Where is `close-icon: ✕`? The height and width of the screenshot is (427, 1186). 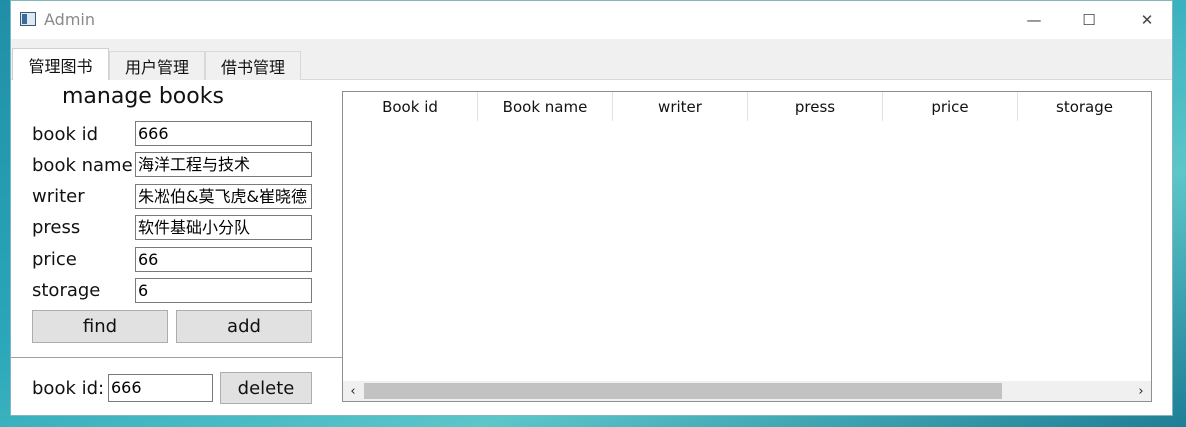 close-icon: ✕ is located at coordinates (1147, 20).